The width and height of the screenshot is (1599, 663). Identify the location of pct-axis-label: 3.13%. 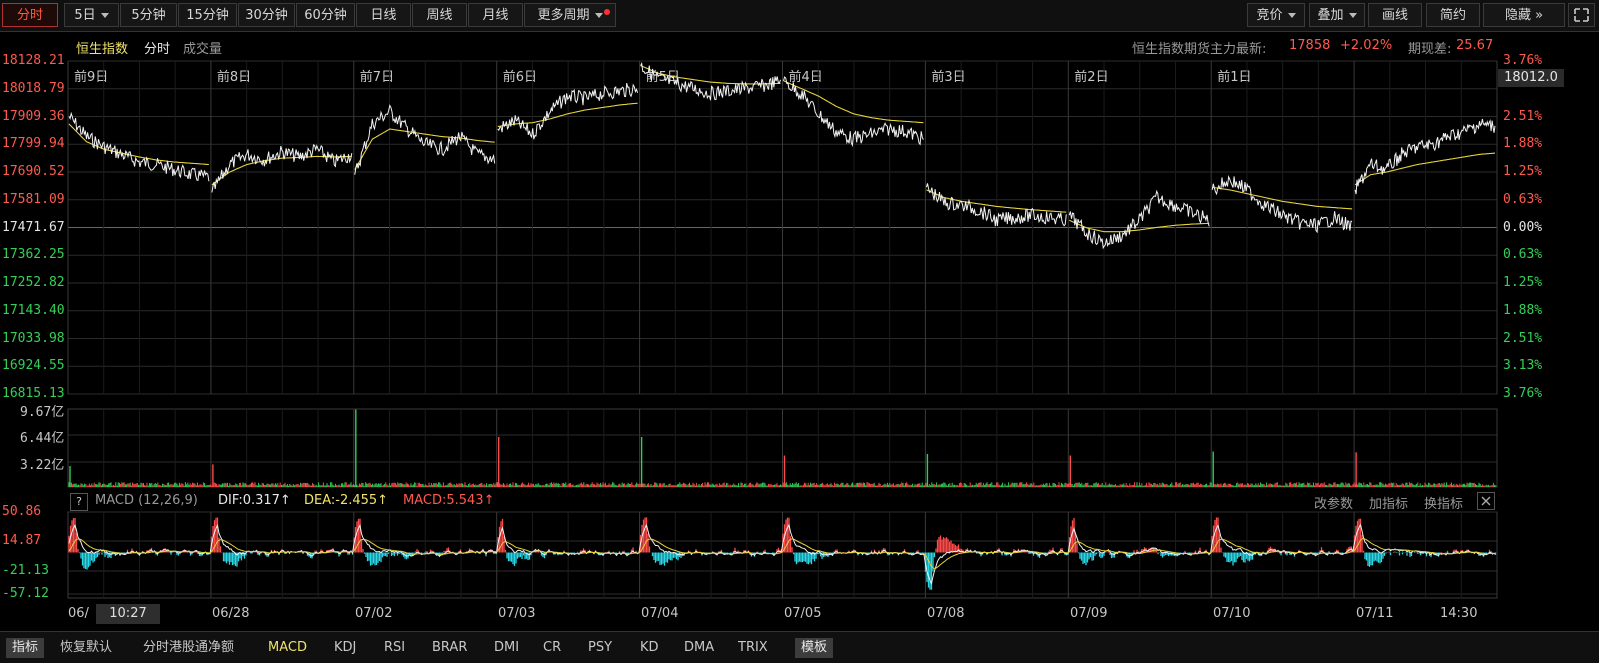
(1523, 366).